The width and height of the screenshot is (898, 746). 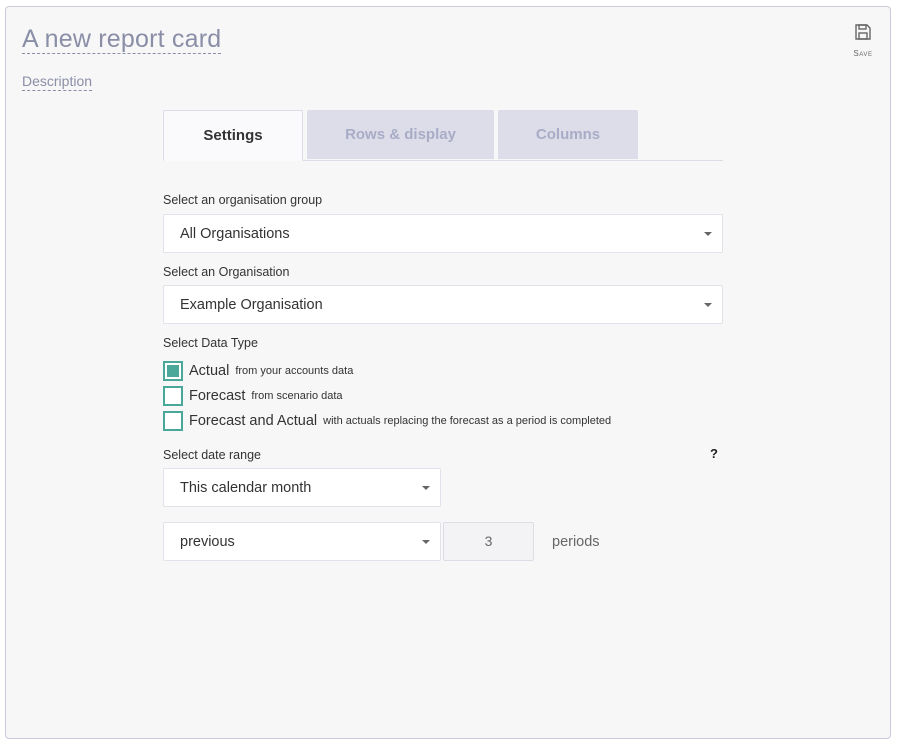 What do you see at coordinates (173, 371) in the screenshot?
I see `checkbox-actual` at bounding box center [173, 371].